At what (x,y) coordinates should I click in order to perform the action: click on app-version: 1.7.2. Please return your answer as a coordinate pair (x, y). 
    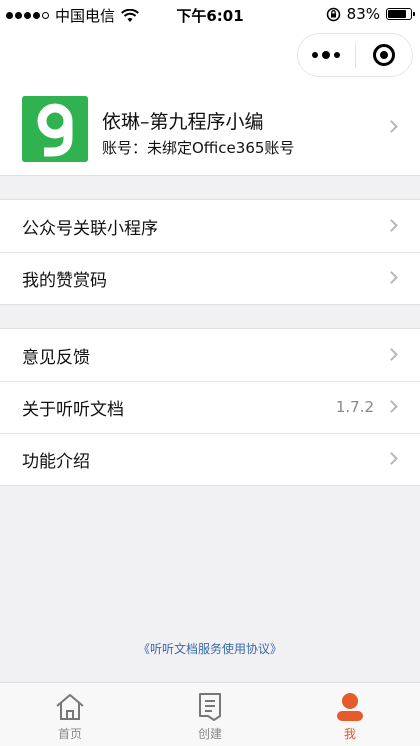
    Looking at the image, I should click on (354, 407).